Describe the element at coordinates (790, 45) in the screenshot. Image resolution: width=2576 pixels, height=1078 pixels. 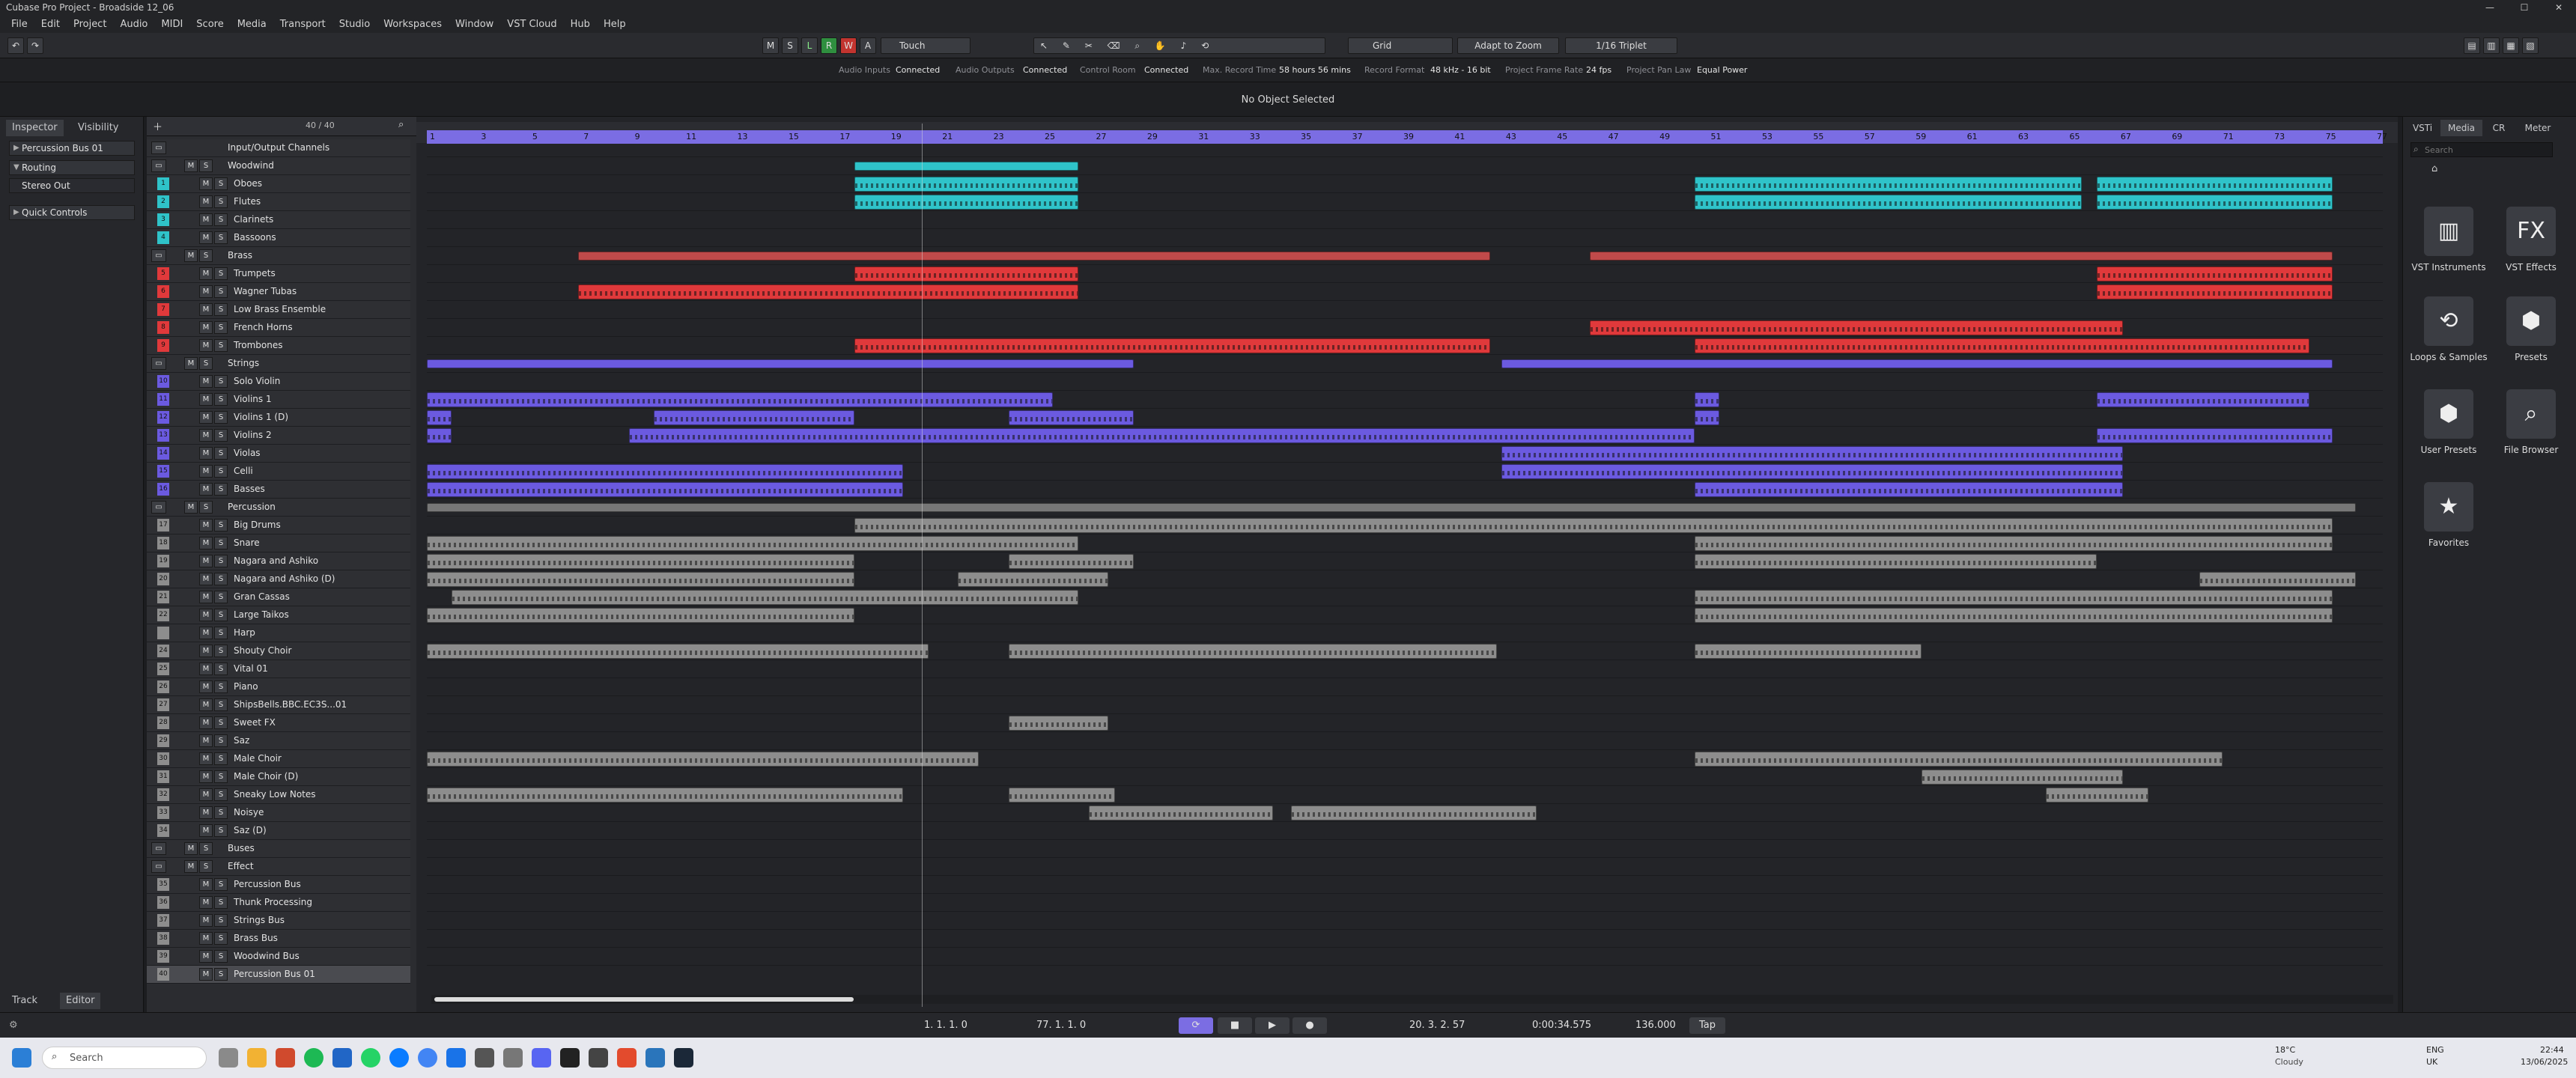
I see `solo-mode-button: S` at that location.